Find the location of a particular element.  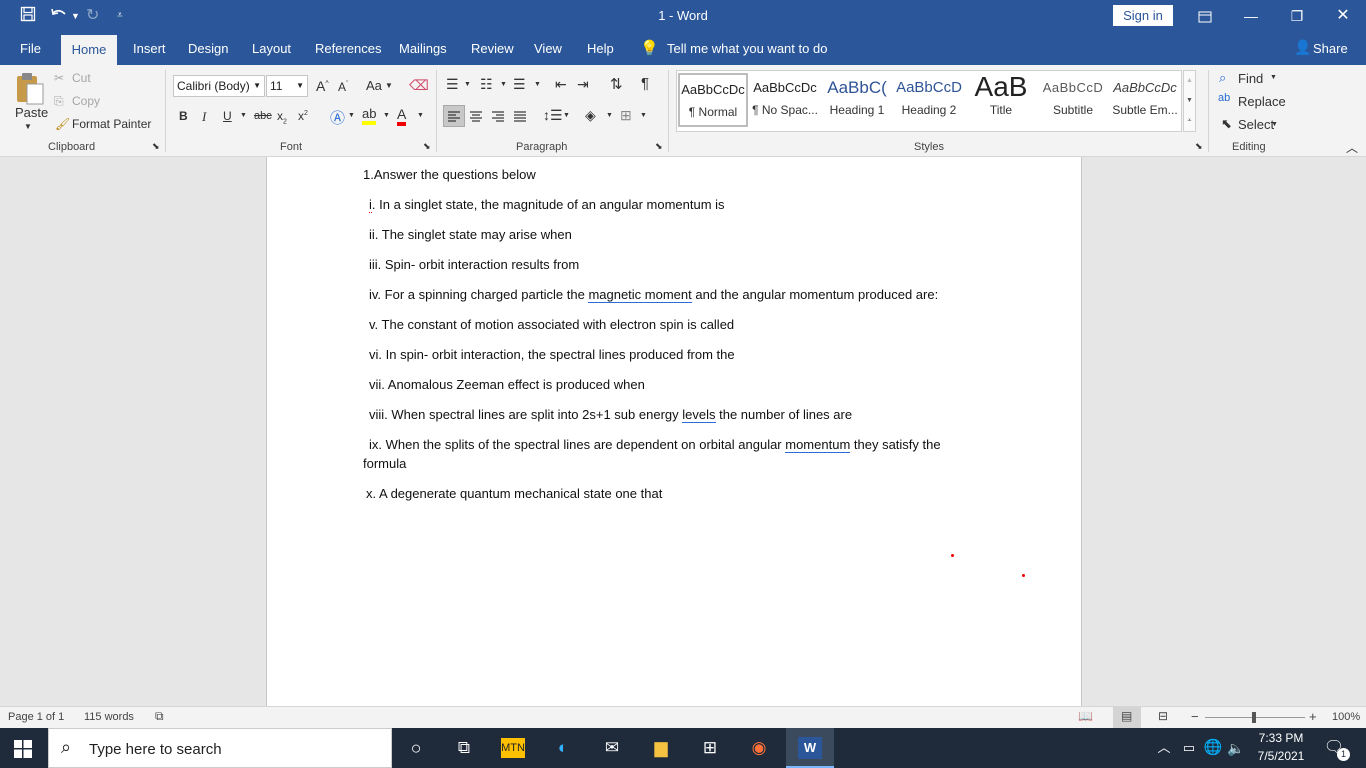

underline-icon: U is located at coordinates (227, 116).